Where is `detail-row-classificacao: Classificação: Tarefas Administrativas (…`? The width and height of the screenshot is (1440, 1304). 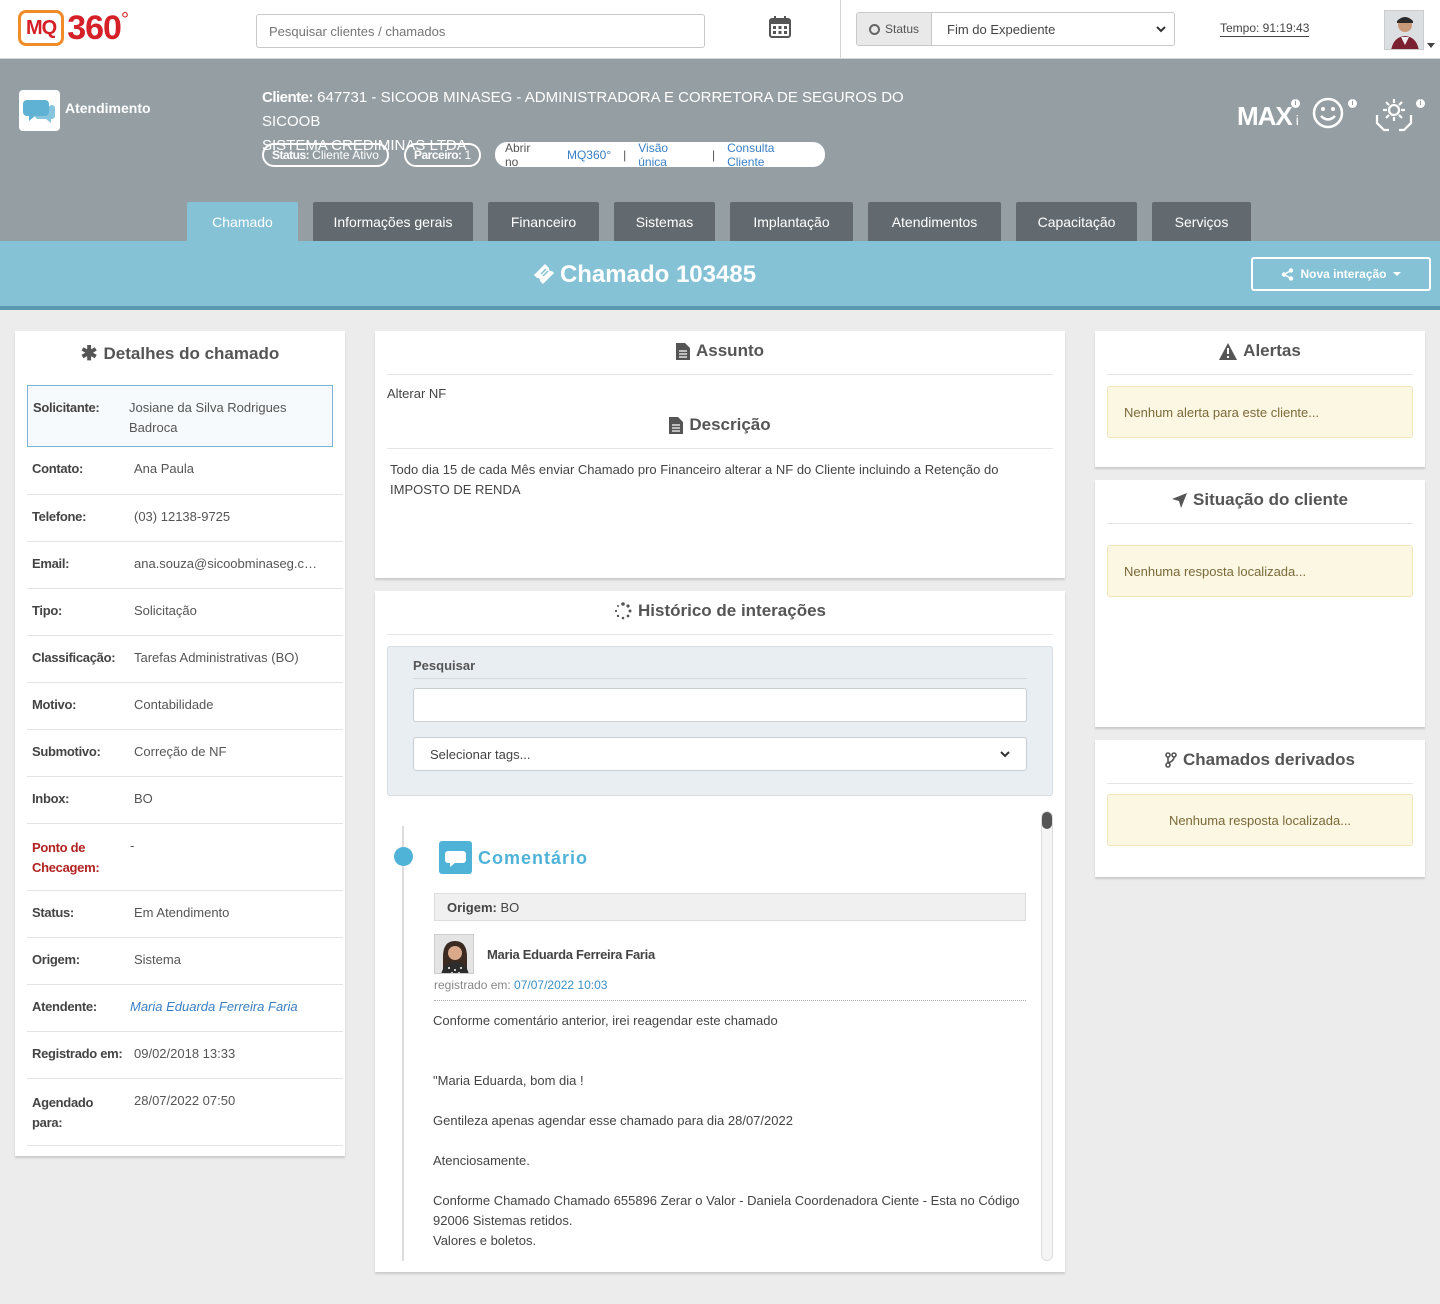 detail-row-classificacao: Classificação: Tarefas Administrativas (… is located at coordinates (185, 659).